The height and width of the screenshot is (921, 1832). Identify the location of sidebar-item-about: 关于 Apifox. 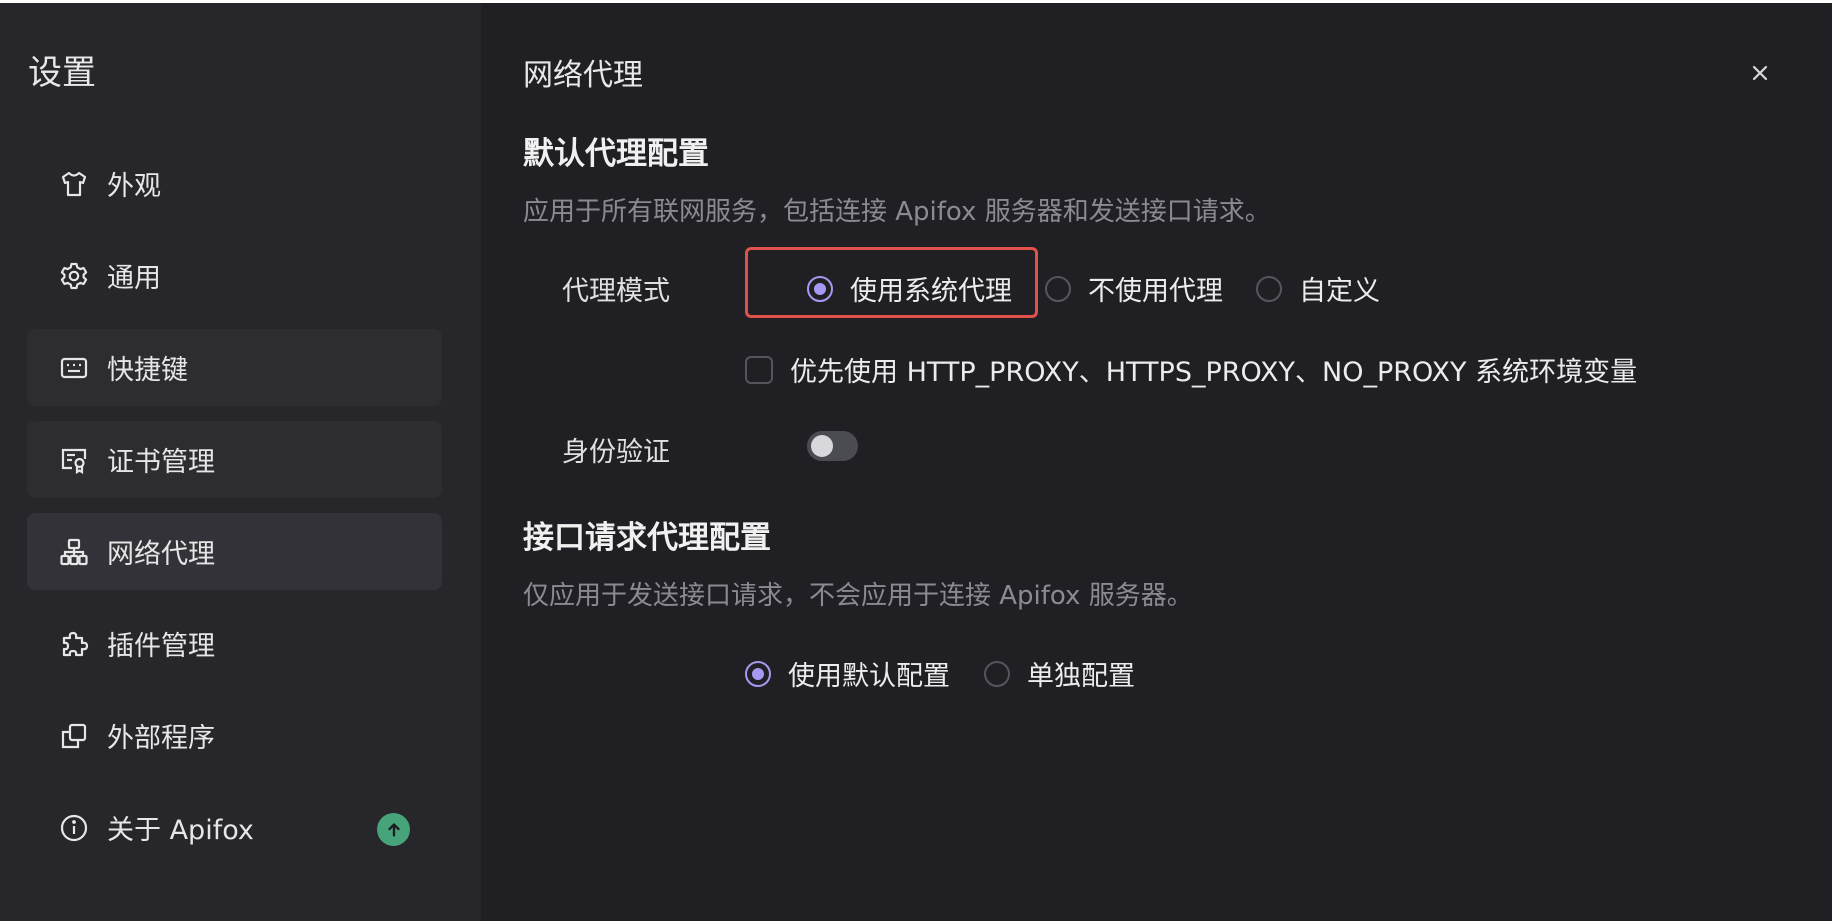
(234, 827).